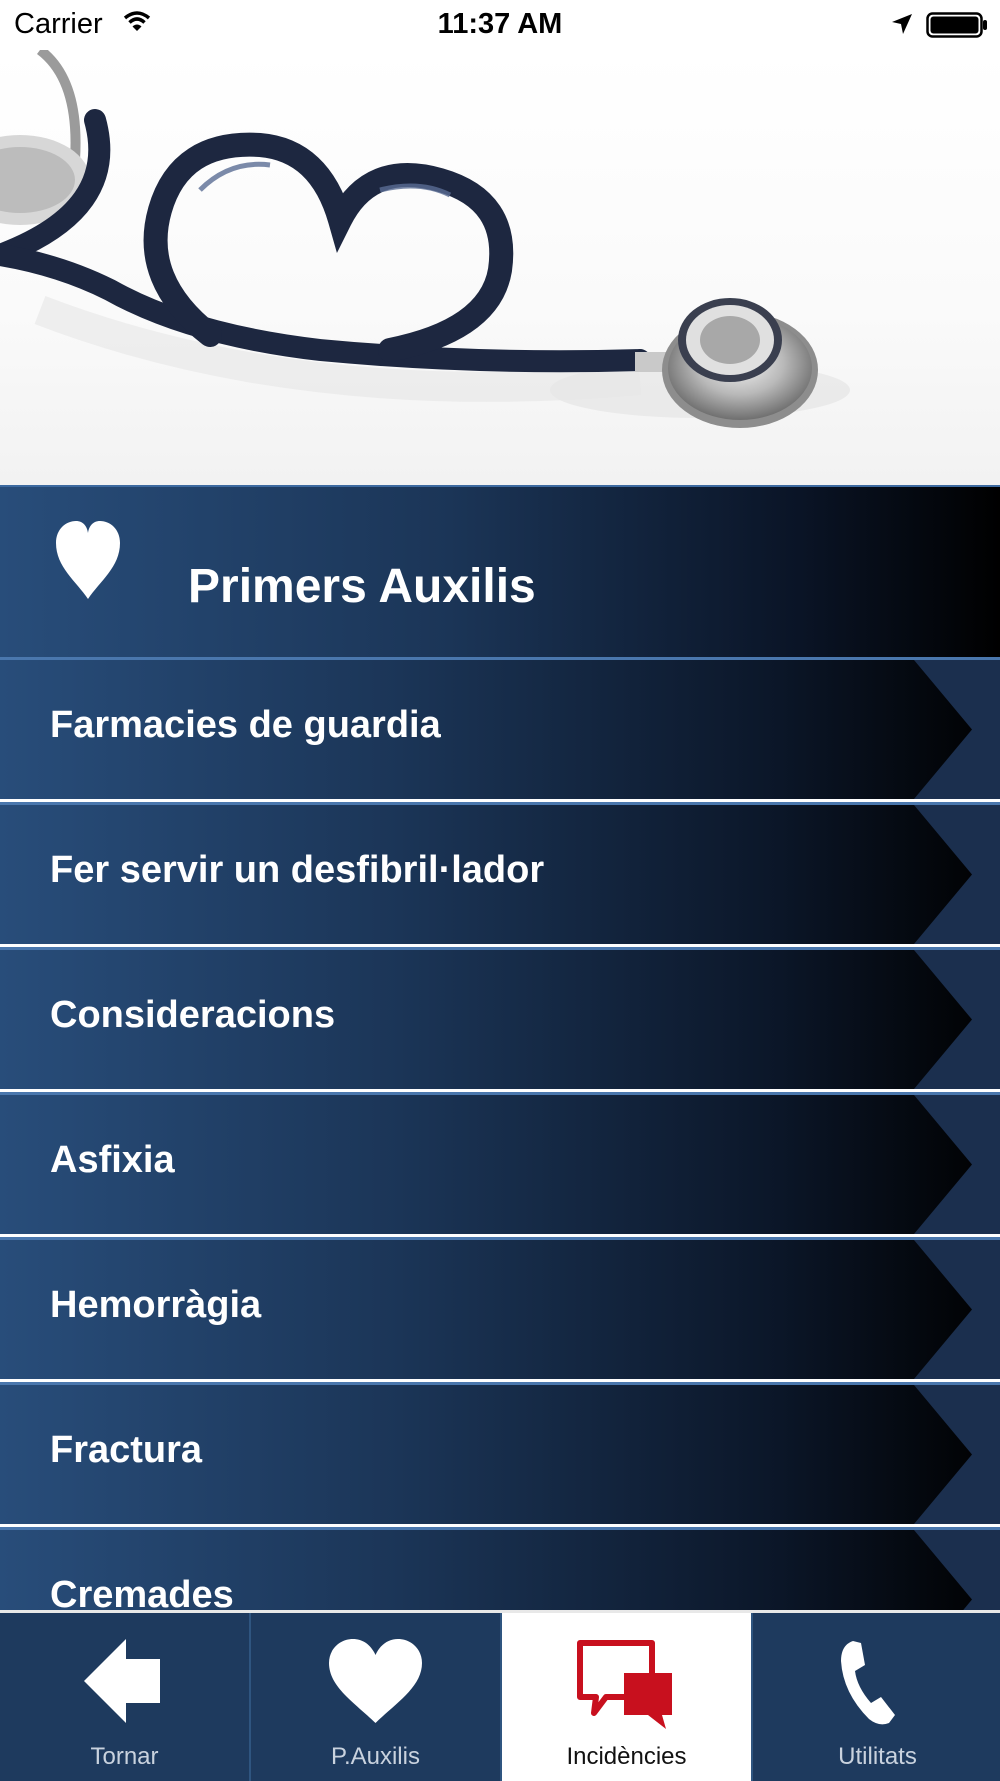 Image resolution: width=1000 pixels, height=1781 pixels. What do you see at coordinates (156, 1305) in the screenshot?
I see `list-item-label: Hemorràgia` at bounding box center [156, 1305].